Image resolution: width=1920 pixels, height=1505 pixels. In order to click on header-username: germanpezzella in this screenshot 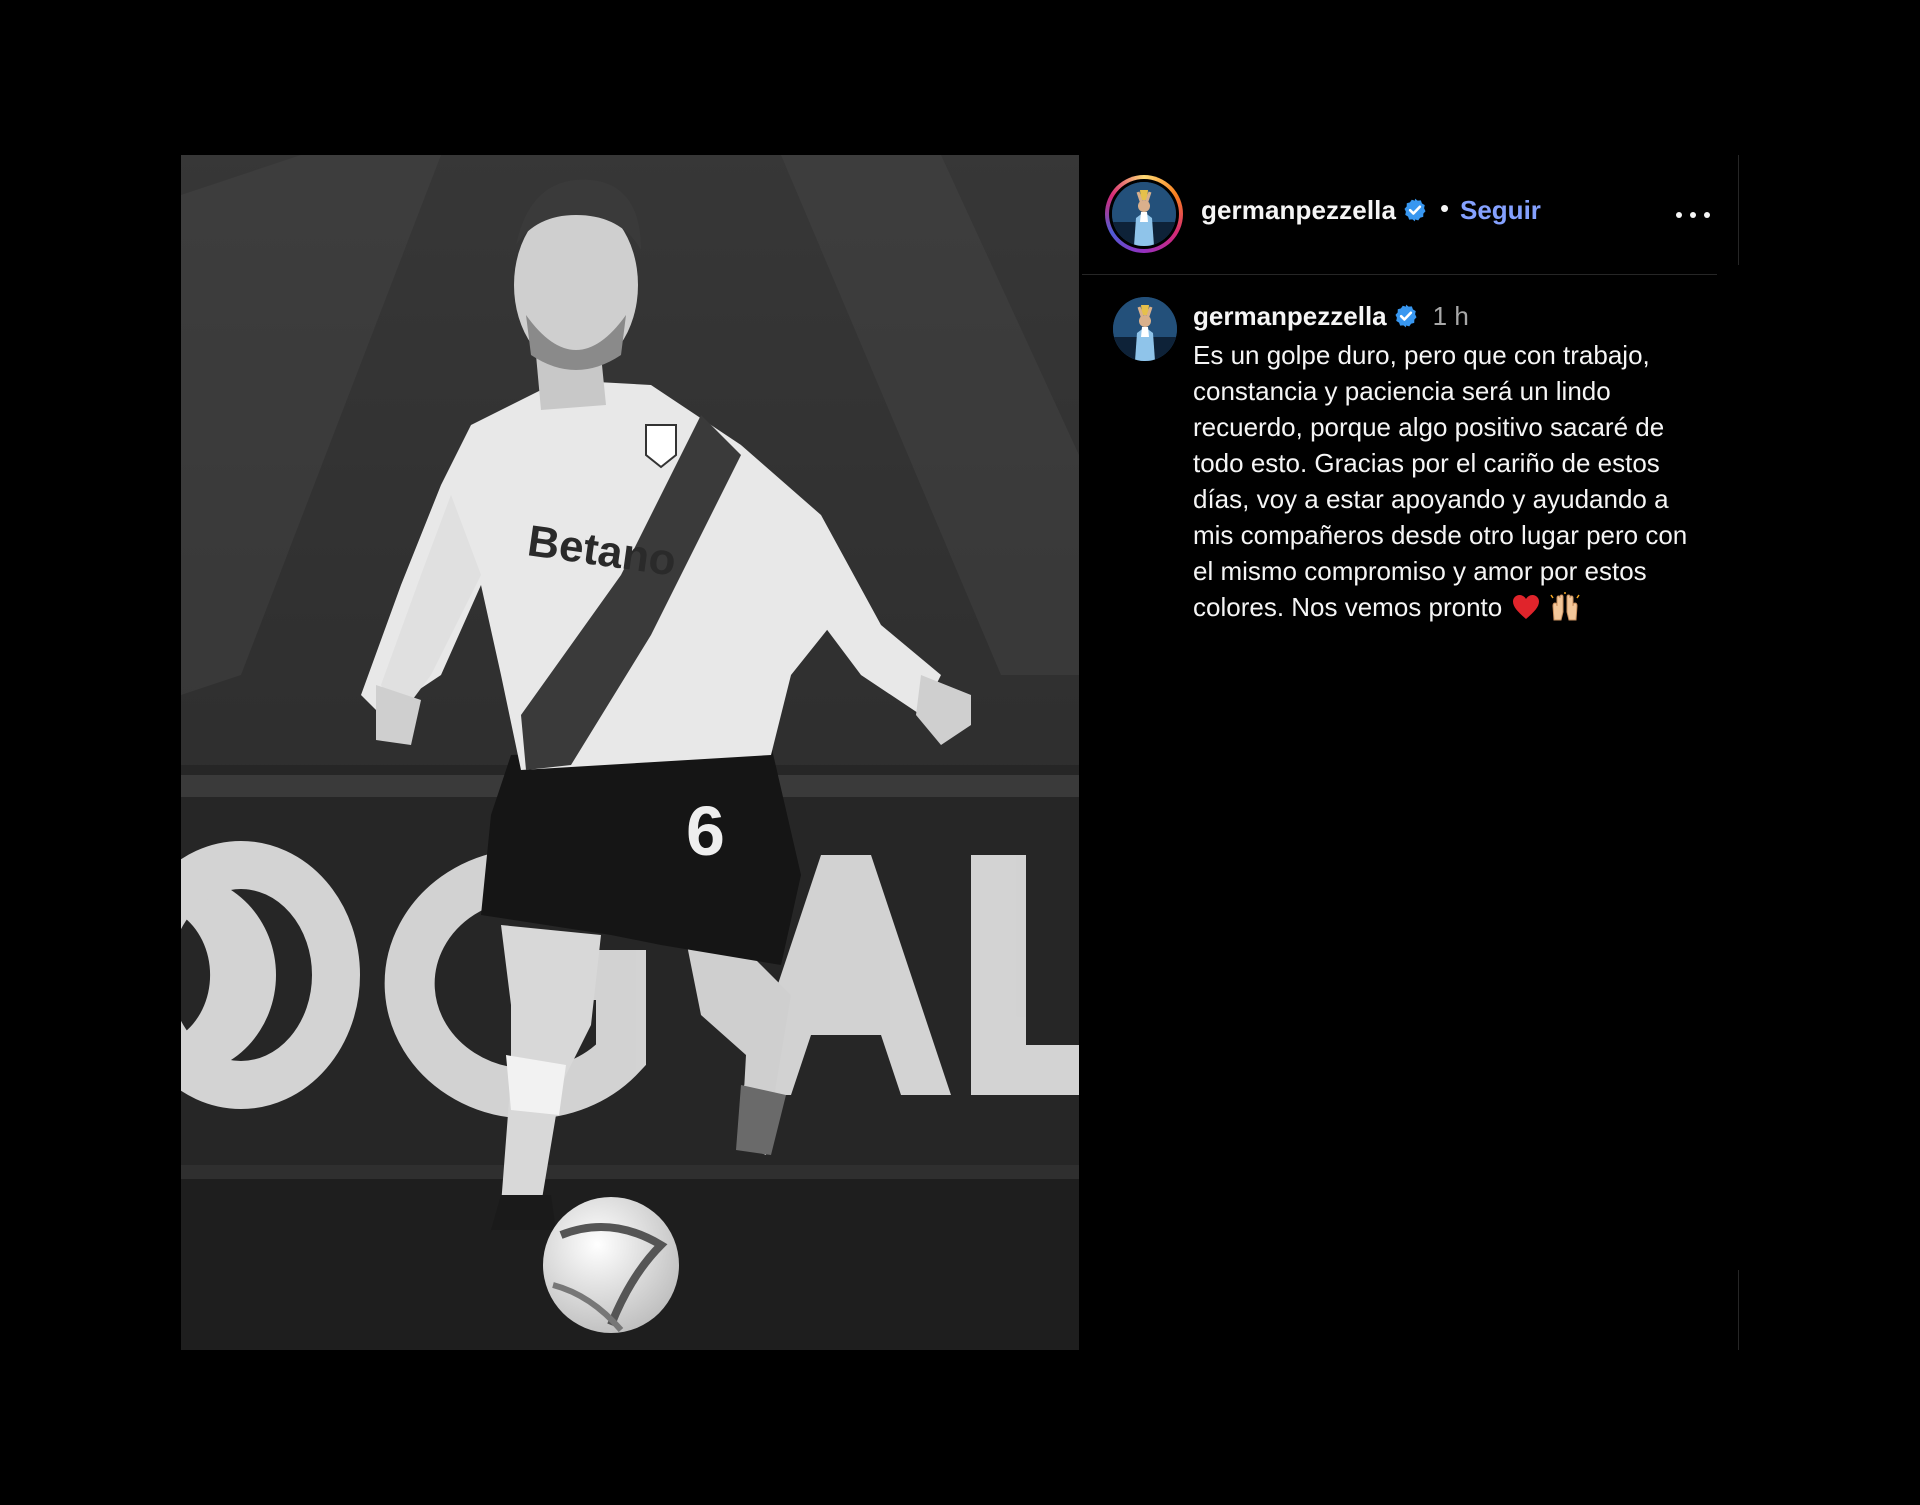, I will do `click(1314, 210)`.